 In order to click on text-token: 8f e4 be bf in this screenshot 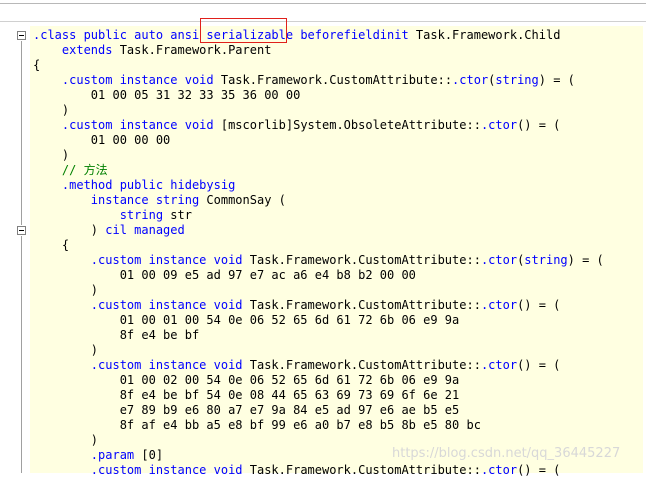, I will do `click(116, 335)`.